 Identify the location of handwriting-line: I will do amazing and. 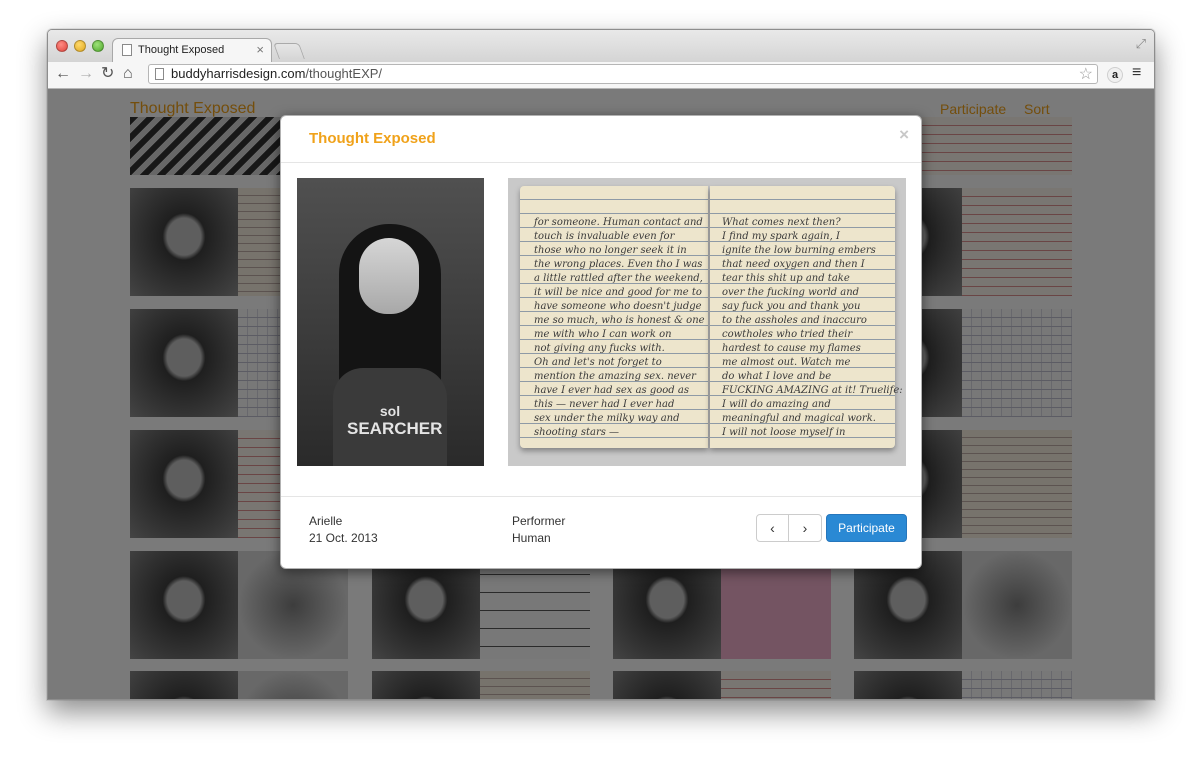
(776, 404).